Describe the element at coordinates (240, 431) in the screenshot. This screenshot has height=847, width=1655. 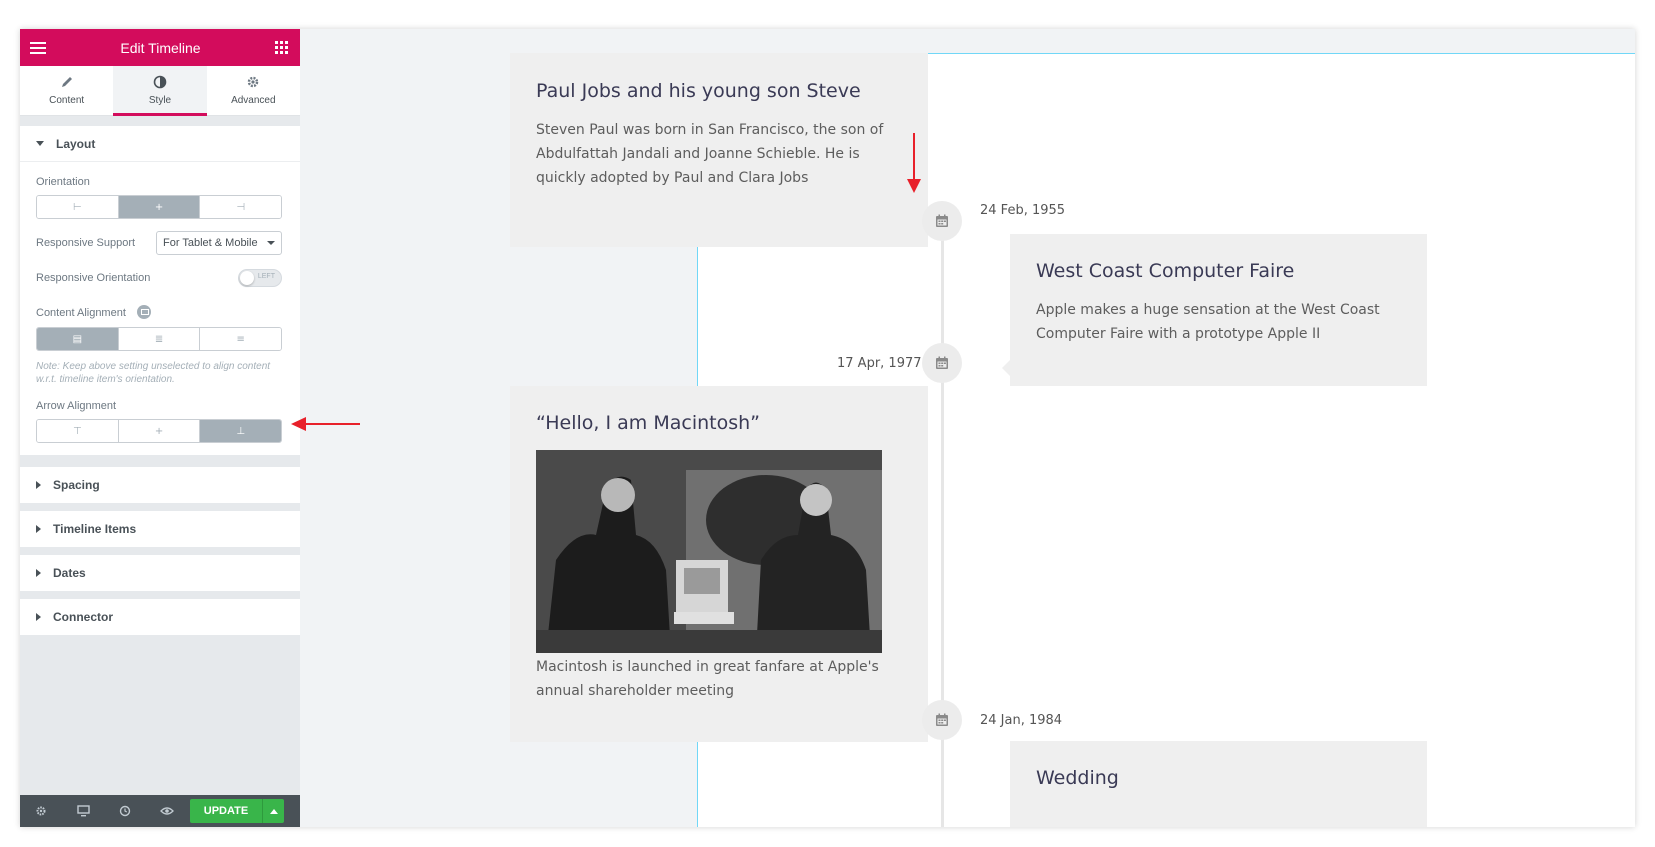
I see `arrow-bottom-button: ⊥` at that location.